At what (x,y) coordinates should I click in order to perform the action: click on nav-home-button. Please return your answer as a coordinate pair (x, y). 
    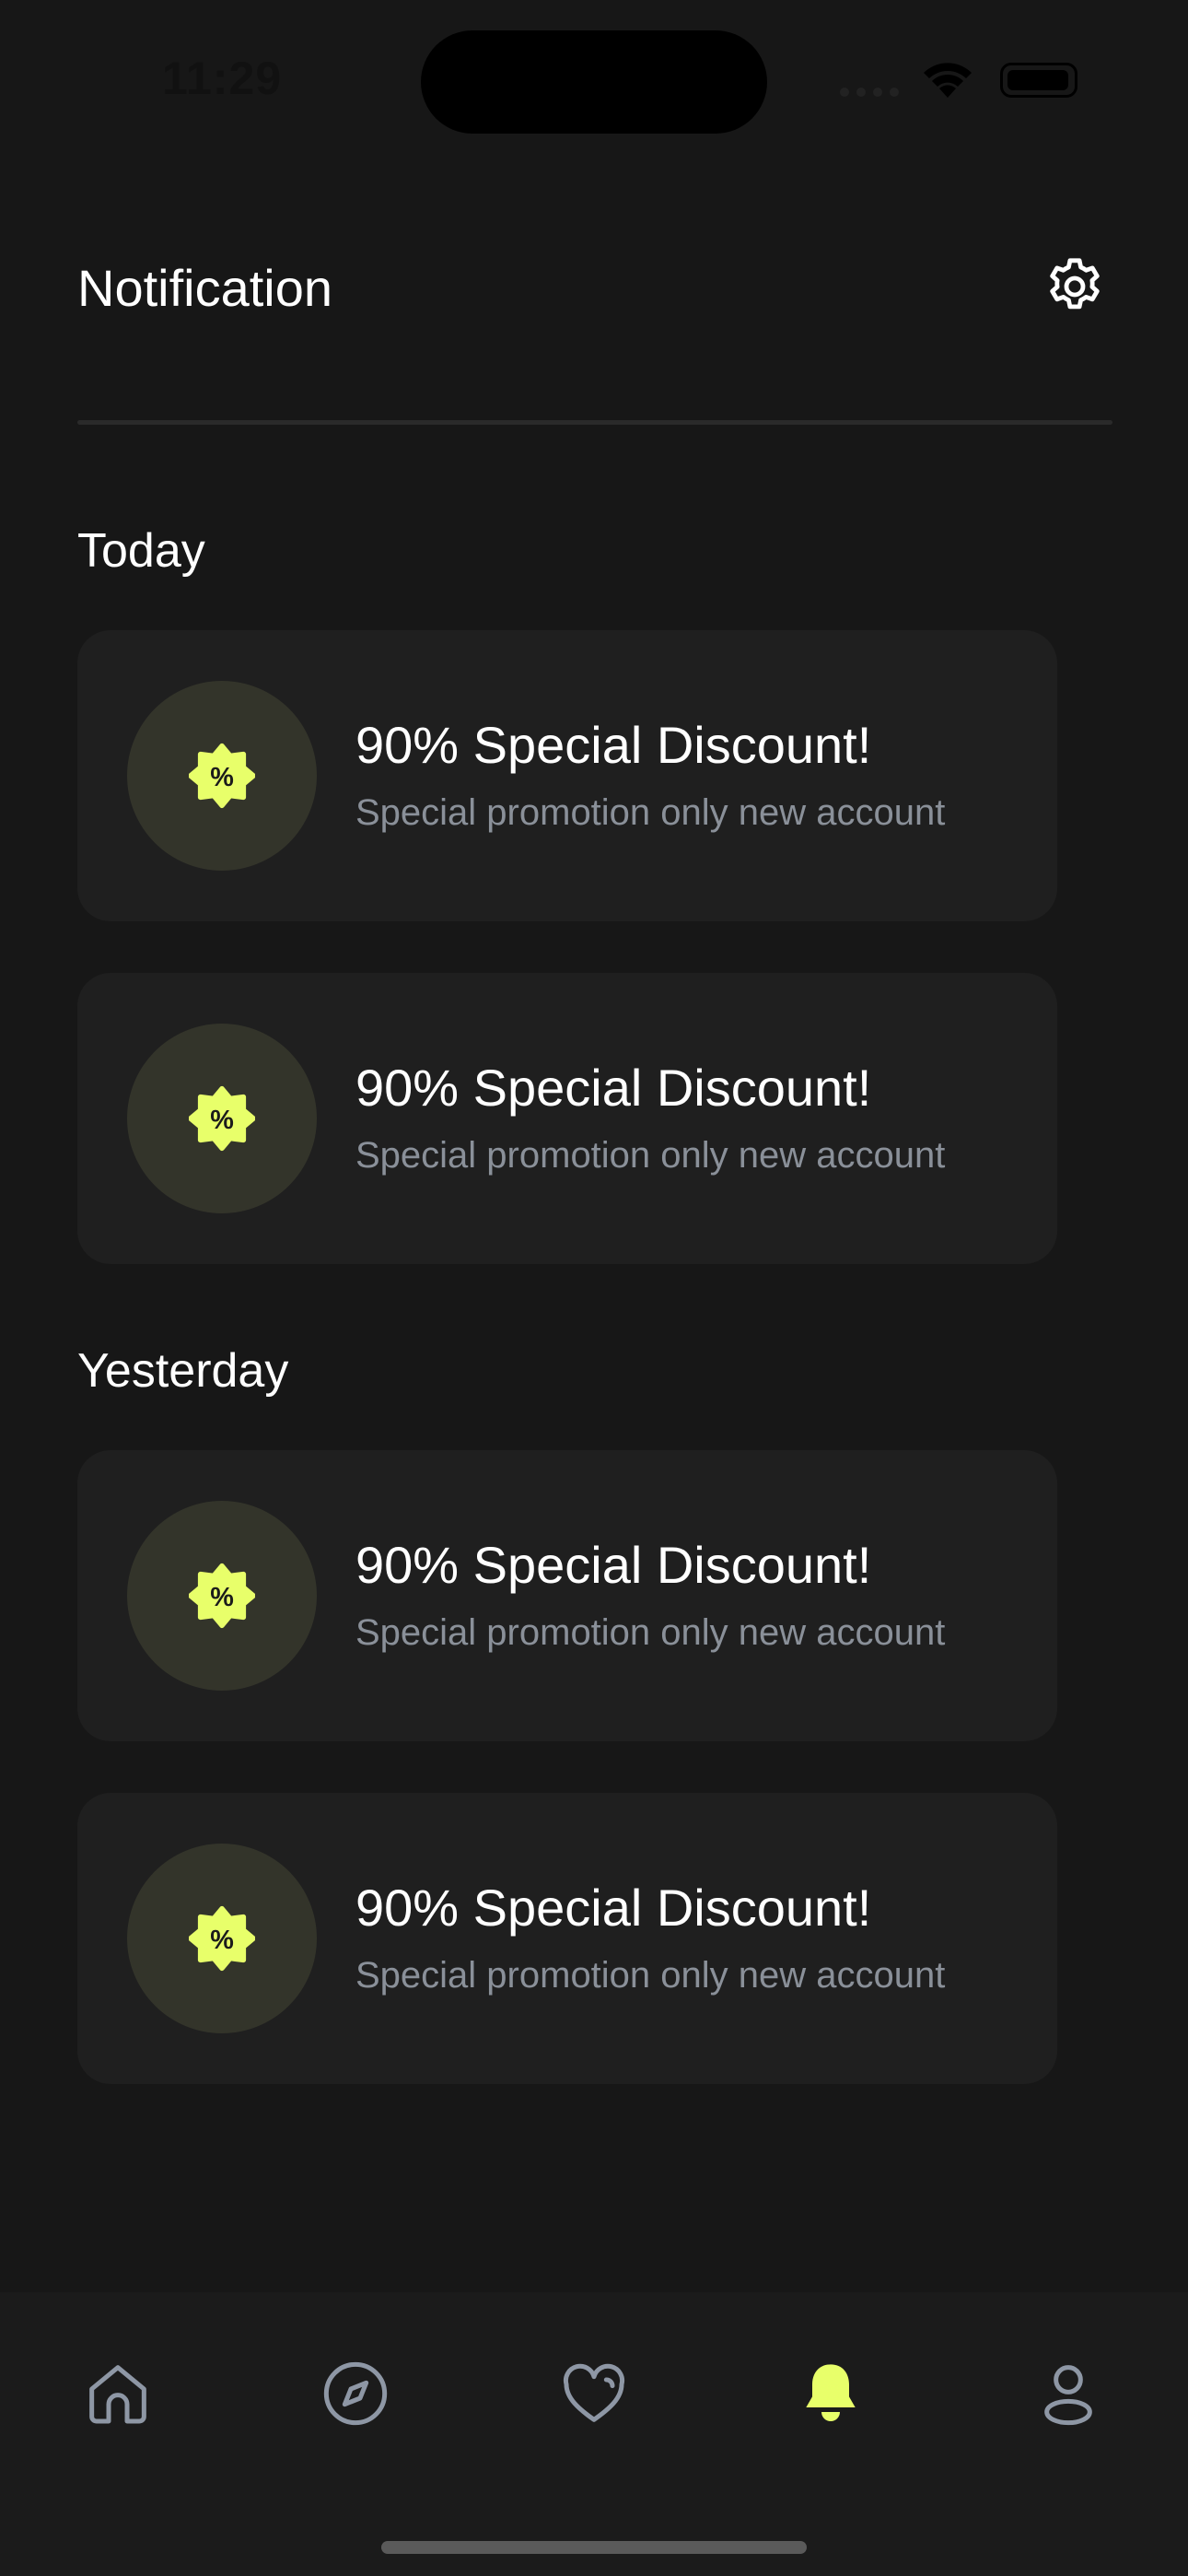
    Looking at the image, I should click on (118, 2394).